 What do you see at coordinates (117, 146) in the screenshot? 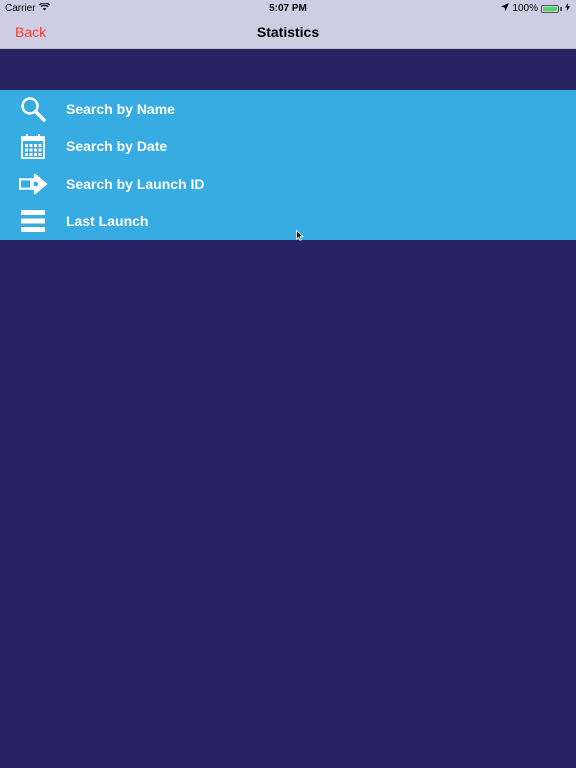
I see `menu-item-label: Search by Date` at bounding box center [117, 146].